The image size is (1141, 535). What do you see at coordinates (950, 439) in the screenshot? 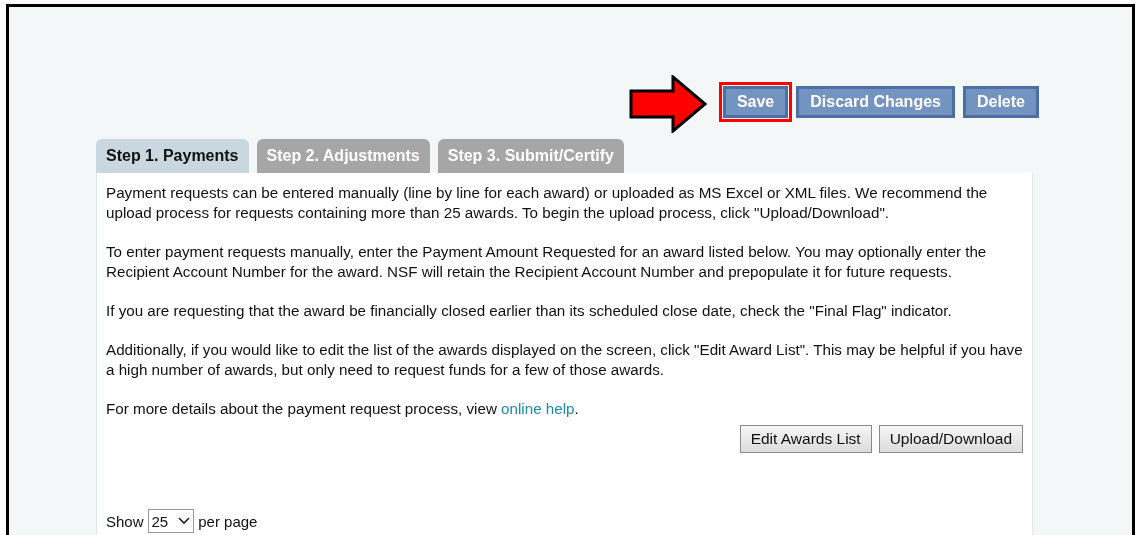
I see `panel-button: Upload/Download` at bounding box center [950, 439].